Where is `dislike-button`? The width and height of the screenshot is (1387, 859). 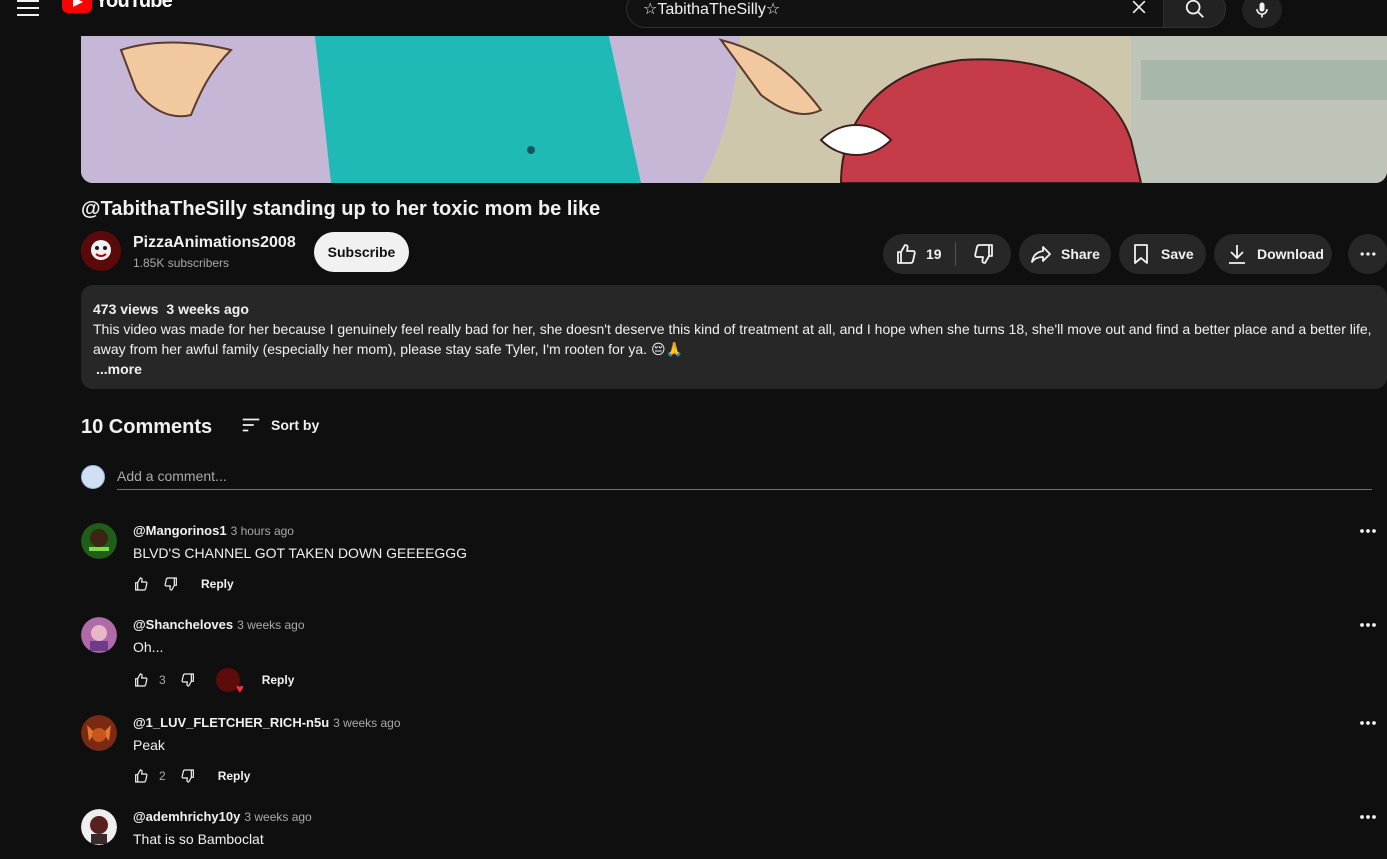 dislike-button is located at coordinates (983, 254).